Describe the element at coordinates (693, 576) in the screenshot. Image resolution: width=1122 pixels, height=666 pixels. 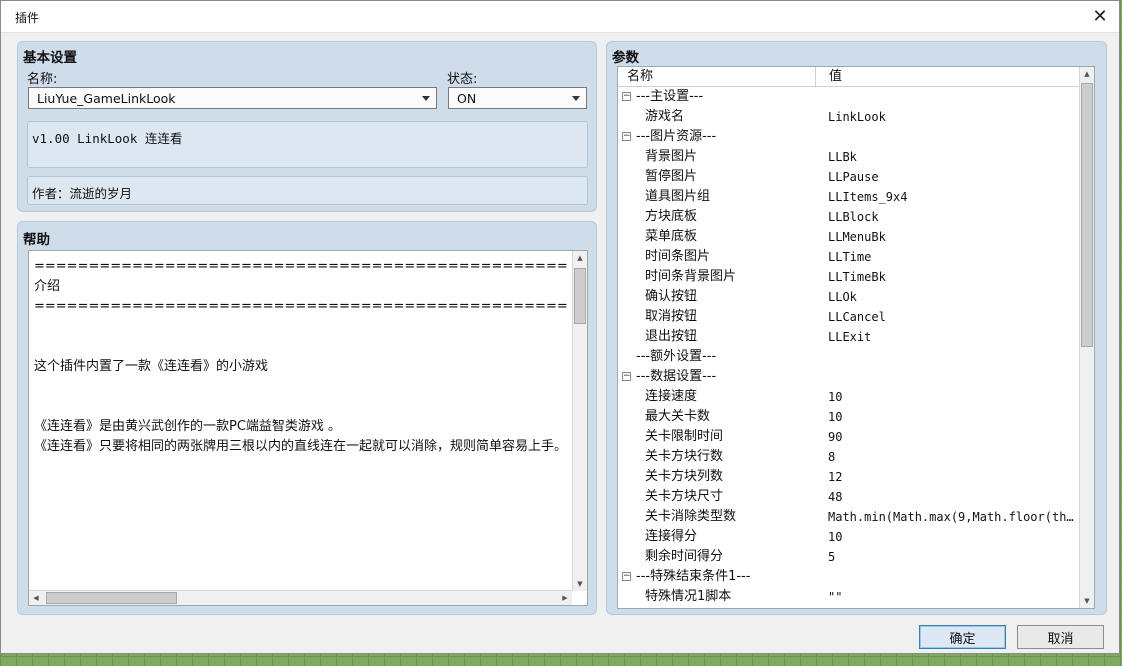
I see `param-name: ---特殊结束条件1---` at that location.